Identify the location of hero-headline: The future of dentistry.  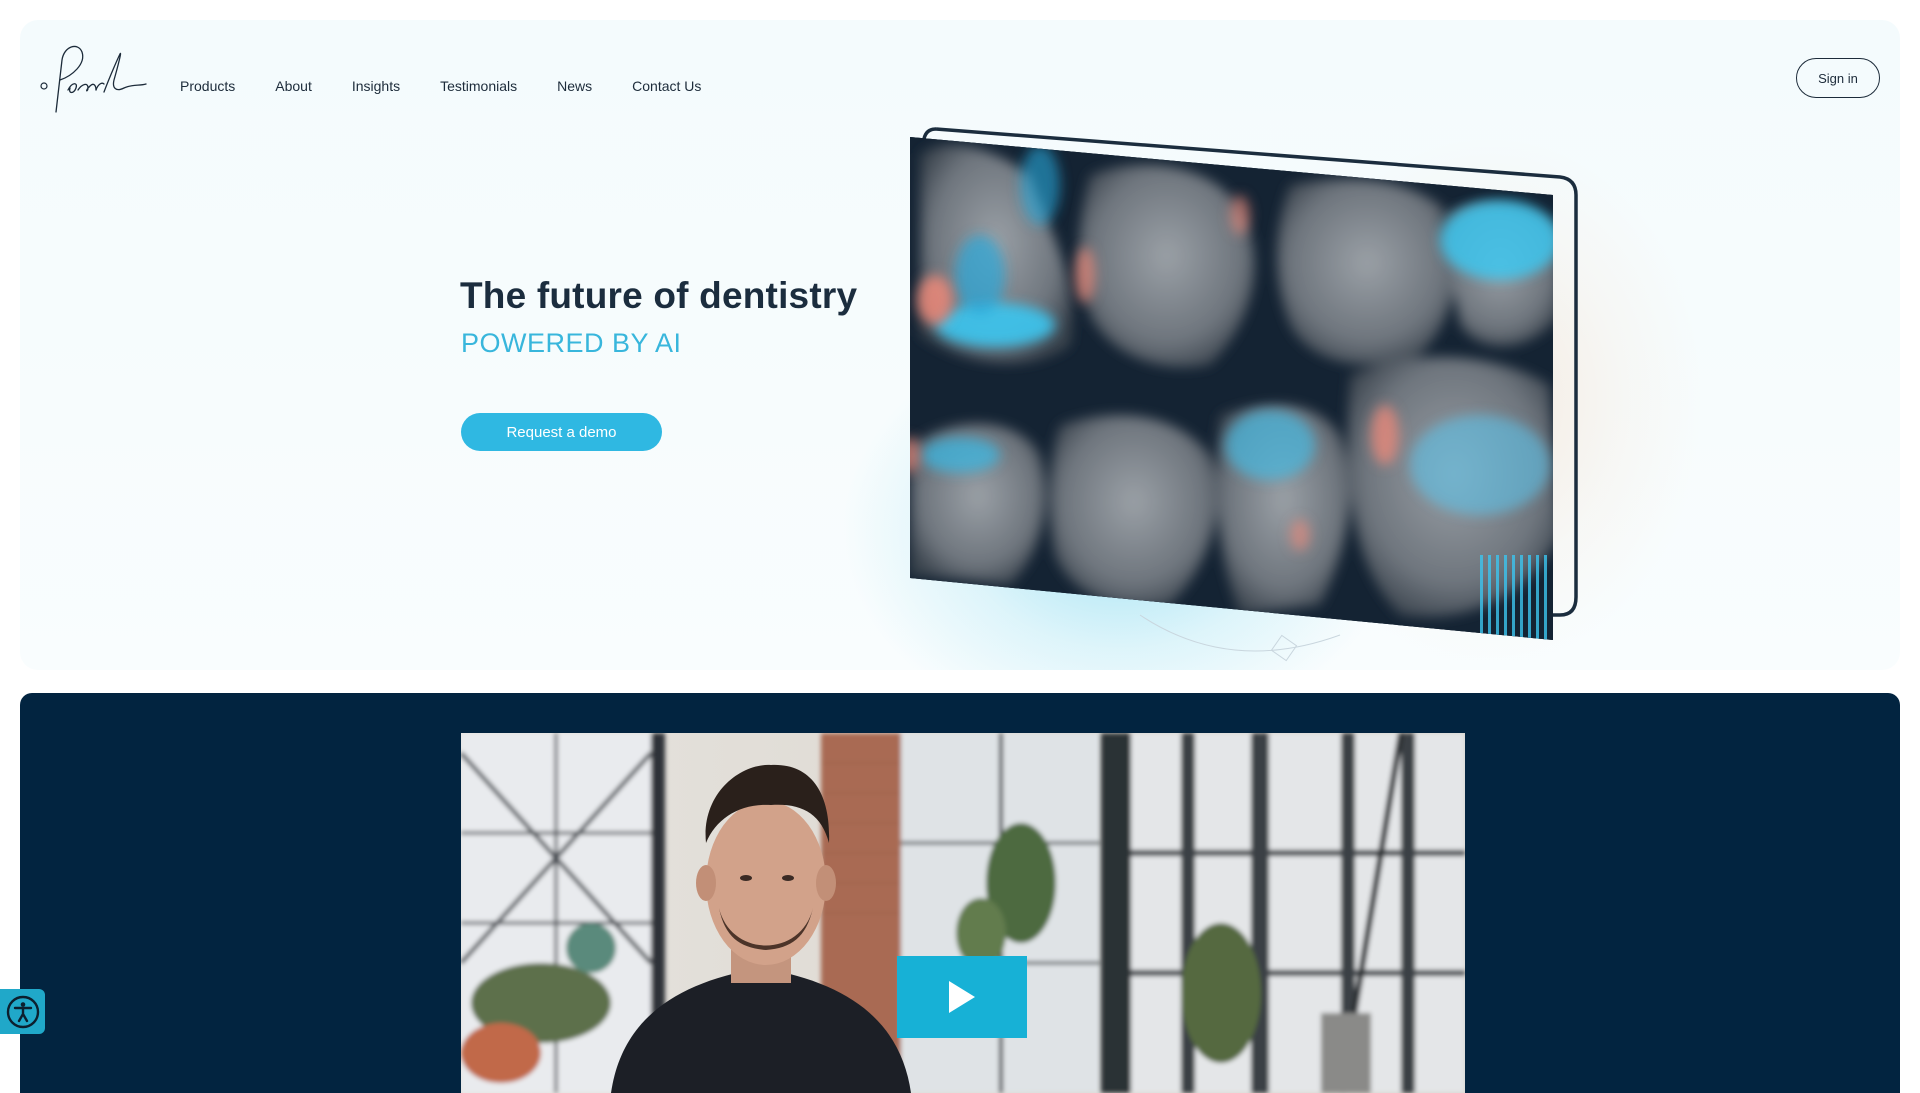
(659, 295).